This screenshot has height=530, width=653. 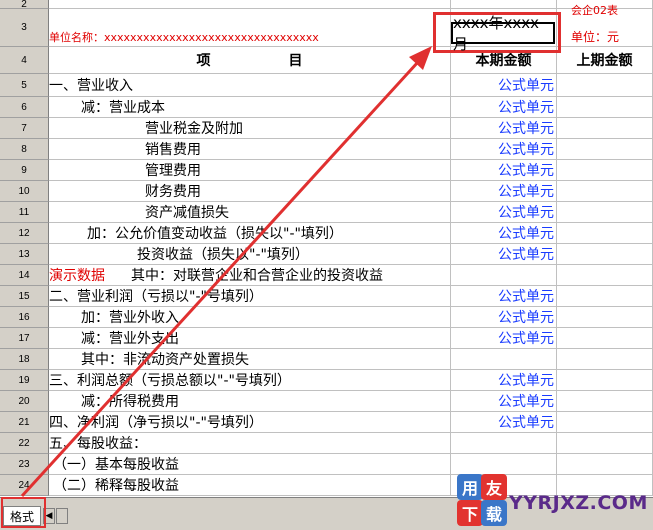 I want to click on cell-item: 三、利润总额（亏损总额以"-"号填列）, so click(x=250, y=380).